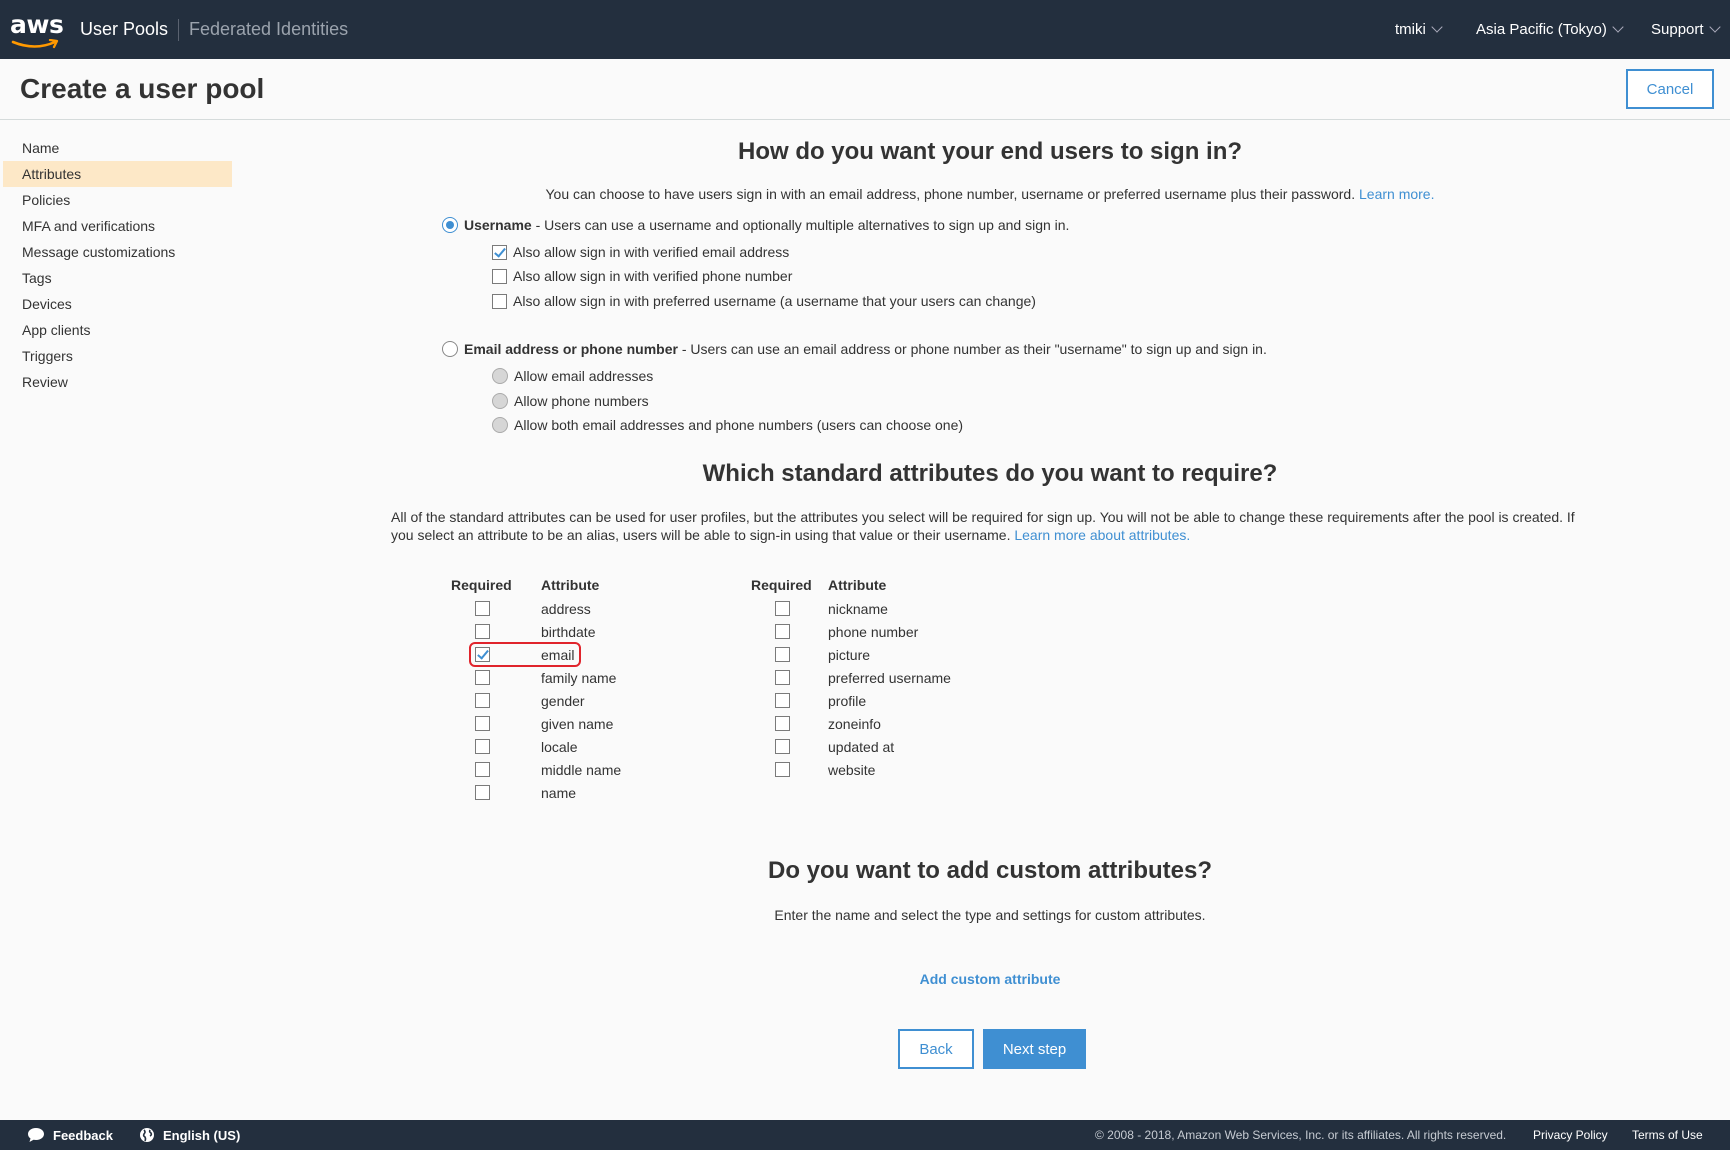  I want to click on attr-checkbox-locale, so click(482, 746).